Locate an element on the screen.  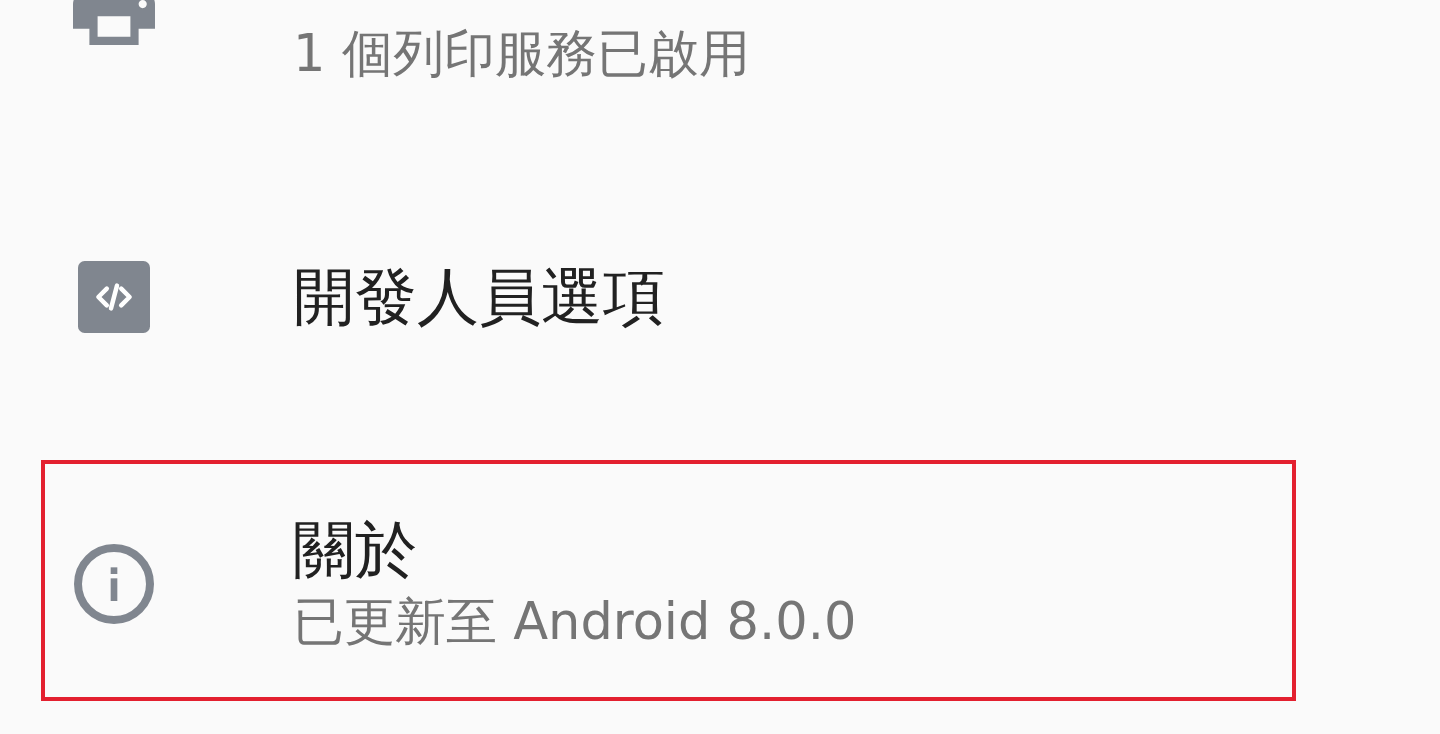
info-icon is located at coordinates (114, 583).